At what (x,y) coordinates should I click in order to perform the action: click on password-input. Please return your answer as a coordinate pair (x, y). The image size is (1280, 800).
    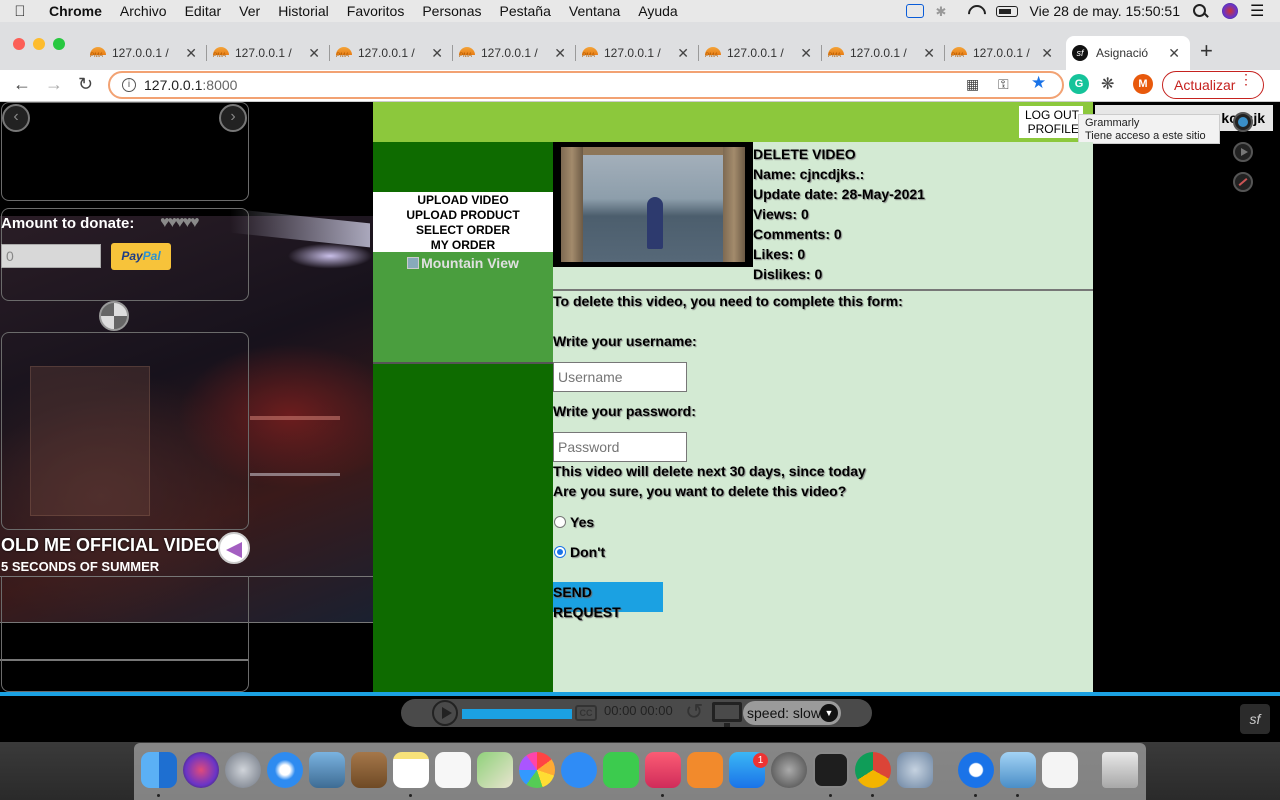
    Looking at the image, I should click on (620, 447).